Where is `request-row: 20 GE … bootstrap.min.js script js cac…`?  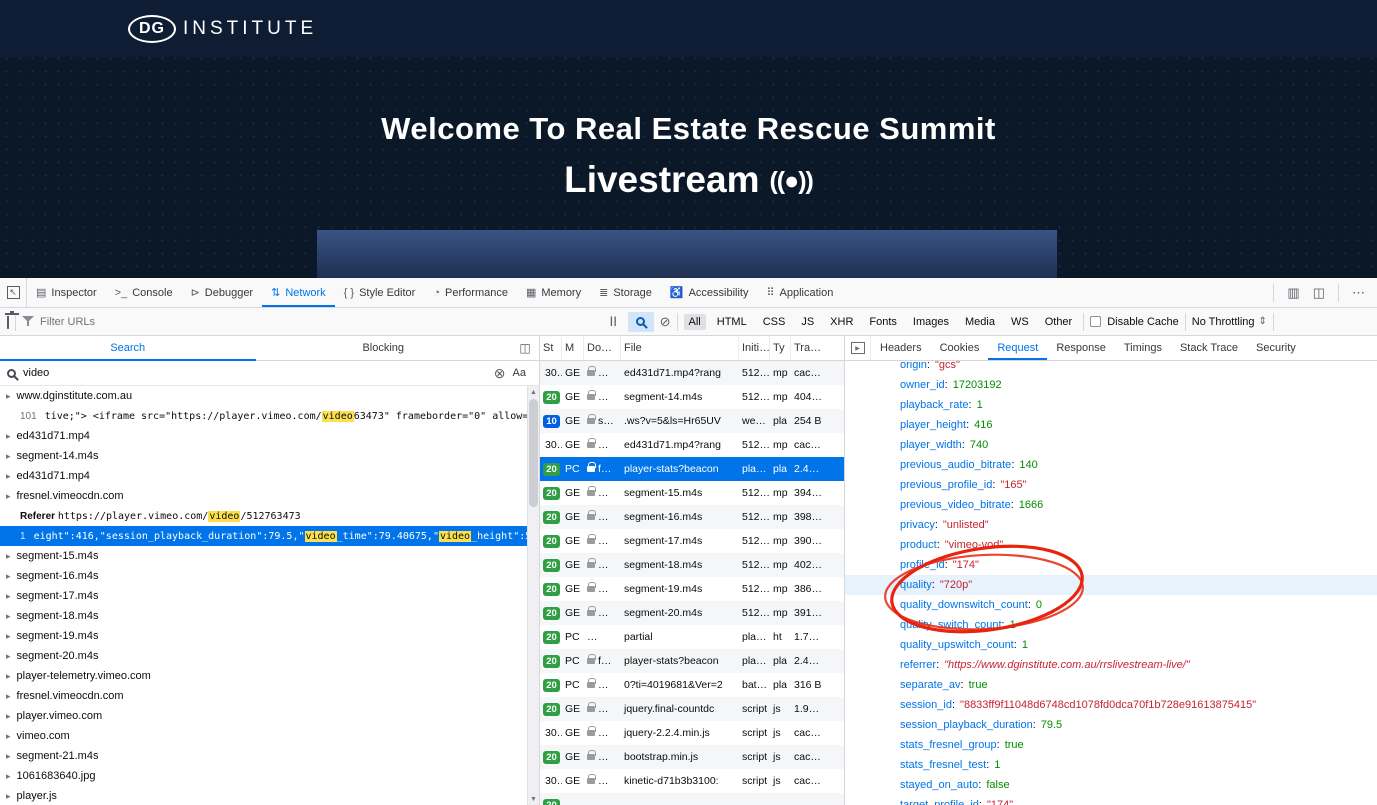
request-row: 20 GE … bootstrap.min.js script js cac… is located at coordinates (692, 757).